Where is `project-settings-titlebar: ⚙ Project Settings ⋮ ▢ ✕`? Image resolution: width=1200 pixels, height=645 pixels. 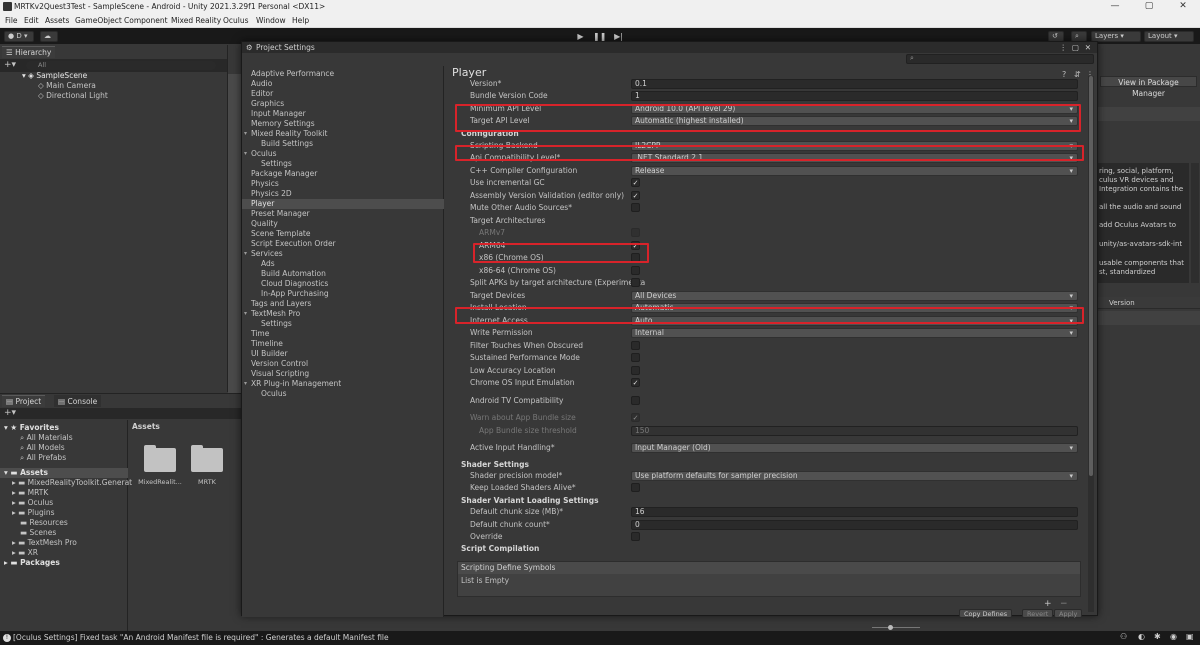 project-settings-titlebar: ⚙ Project Settings ⋮ ▢ ✕ is located at coordinates (669, 47).